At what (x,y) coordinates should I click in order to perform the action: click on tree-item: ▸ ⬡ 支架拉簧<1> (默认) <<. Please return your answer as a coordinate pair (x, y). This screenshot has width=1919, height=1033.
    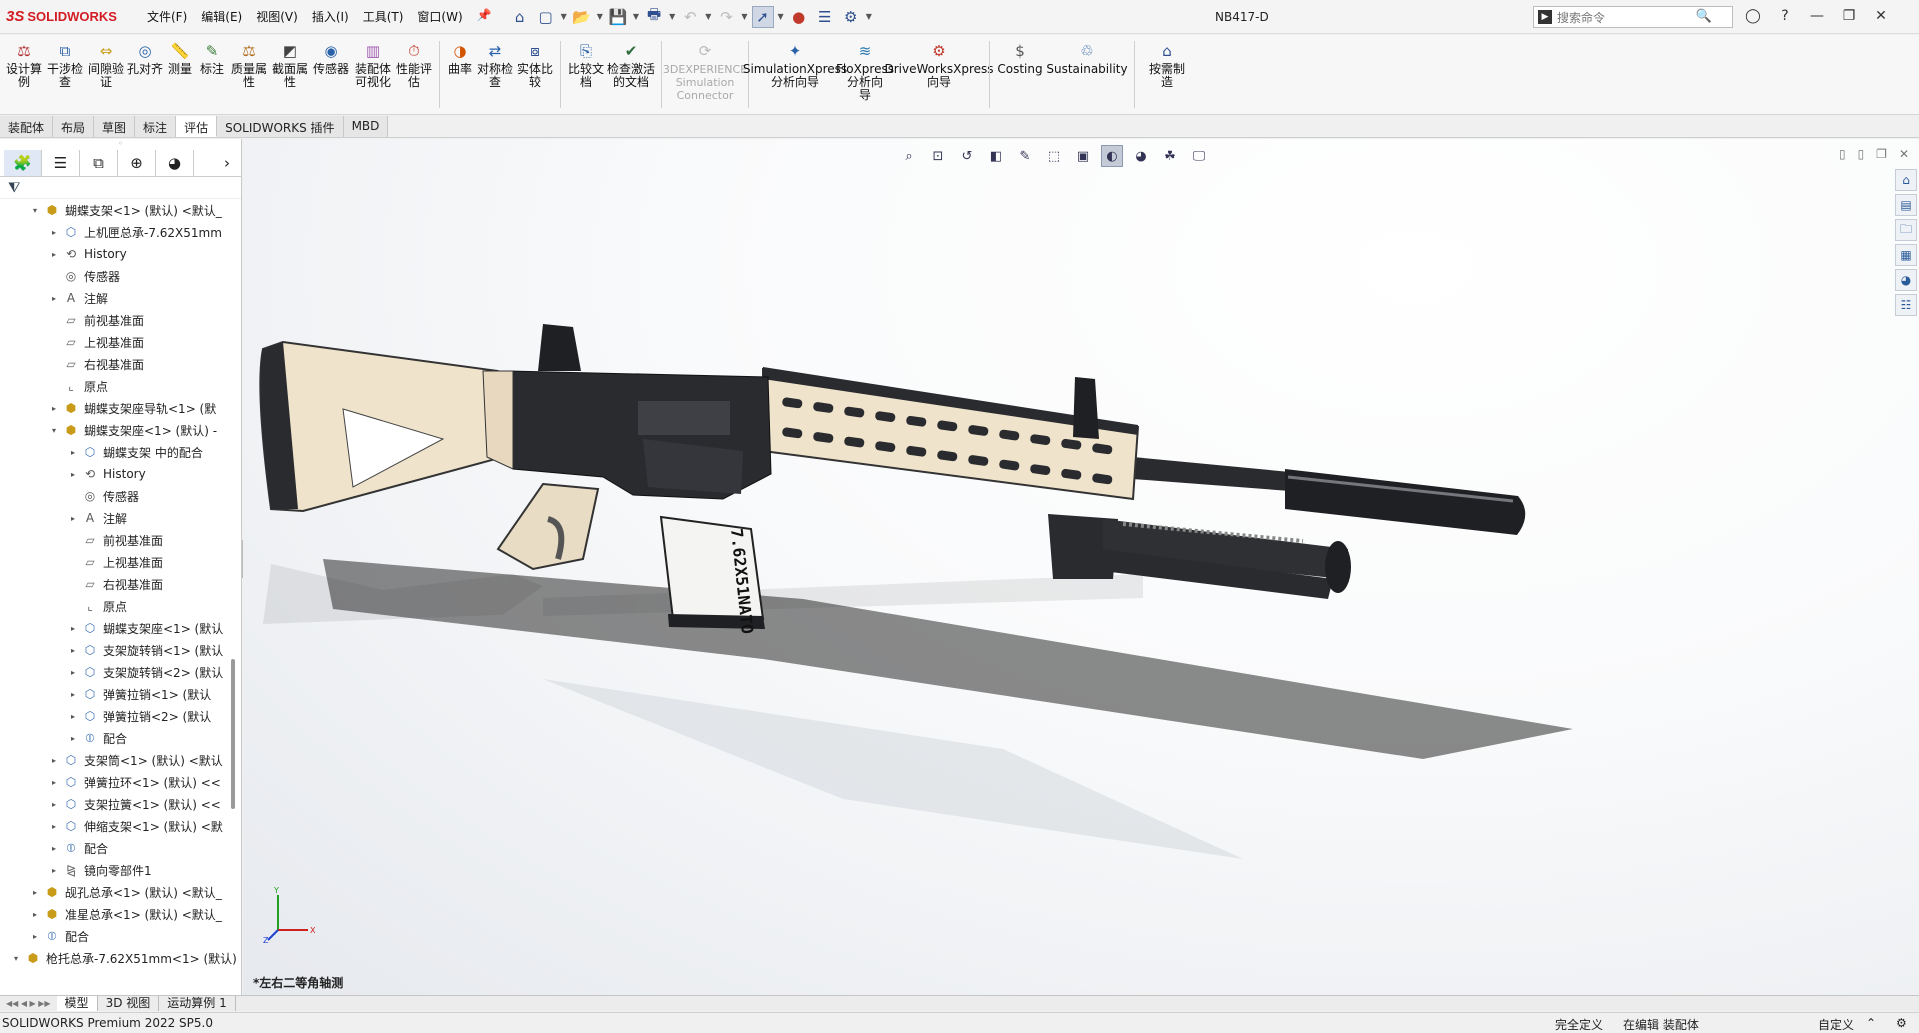
    Looking at the image, I should click on (120, 804).